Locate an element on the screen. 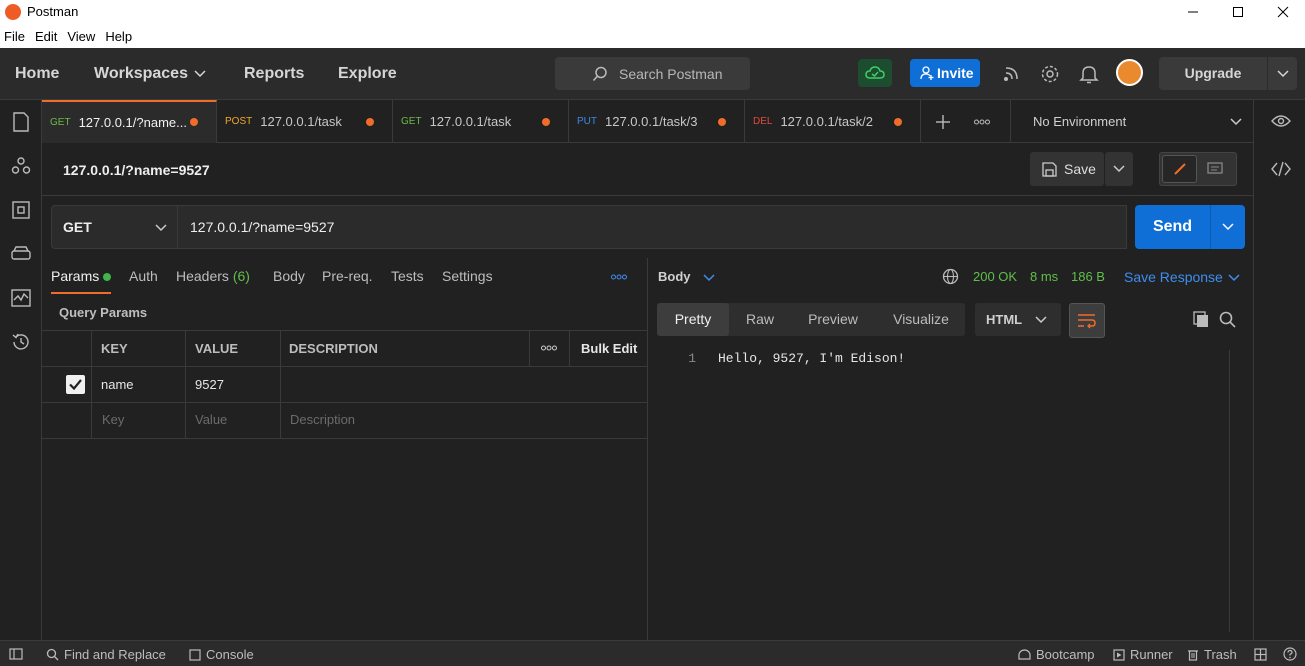 This screenshot has width=1305, height=666. invite-button: Invite is located at coordinates (945, 73).